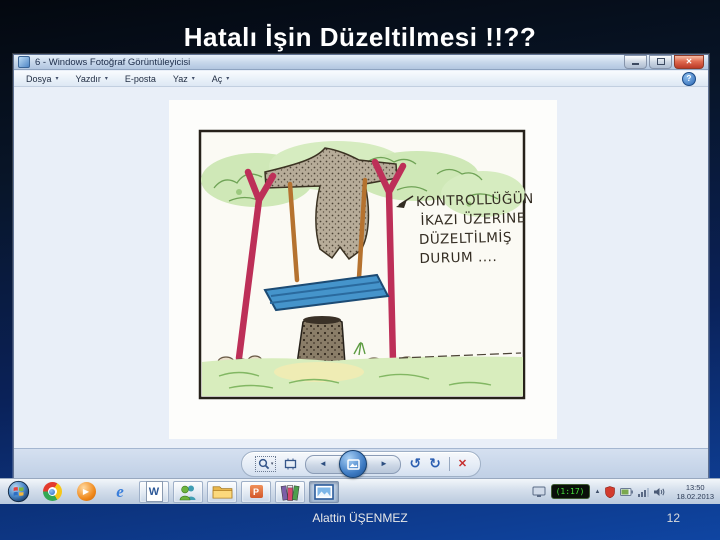  Describe the element at coordinates (598, 492) in the screenshot. I see `hidden-icons-chevron: ▲` at that location.